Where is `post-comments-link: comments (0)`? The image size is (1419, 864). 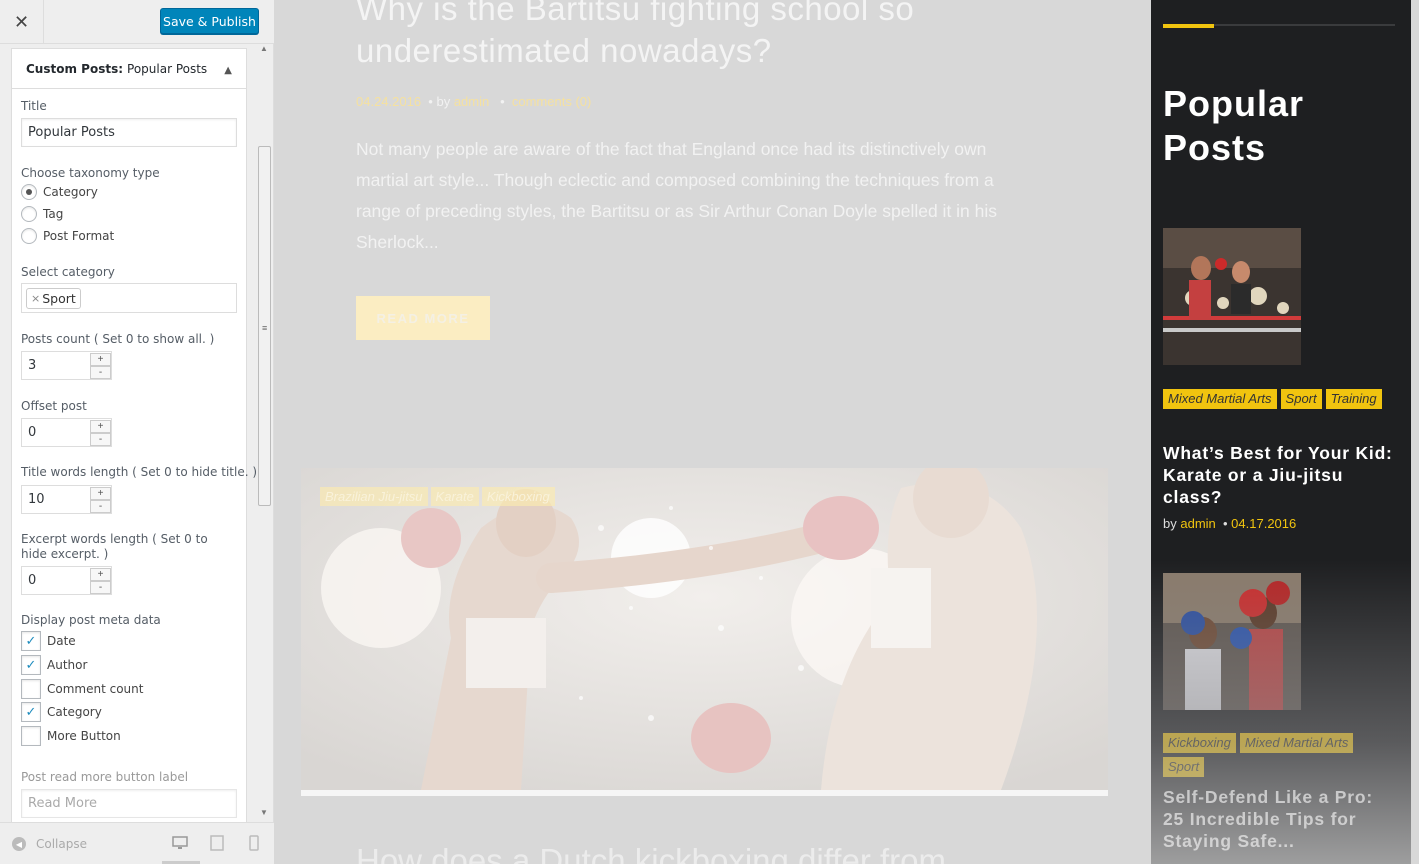
post-comments-link: comments (0) is located at coordinates (551, 101).